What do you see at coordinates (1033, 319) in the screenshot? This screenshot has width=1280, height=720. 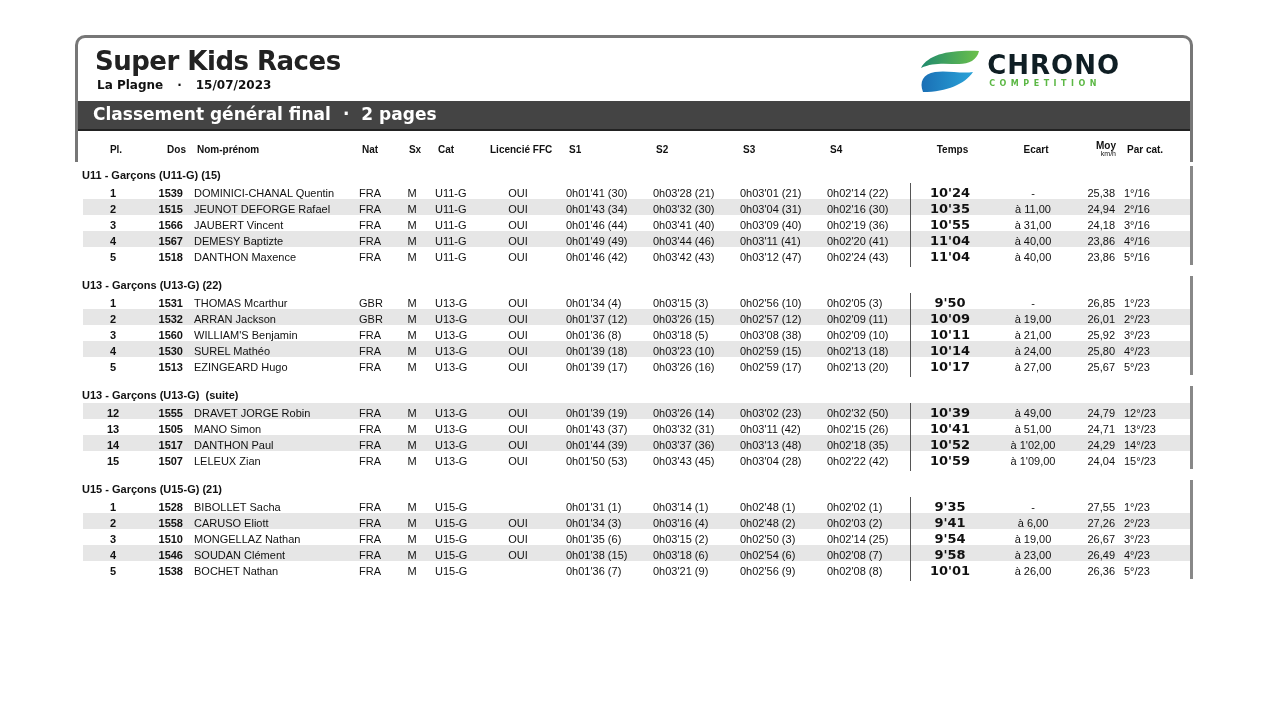 I see `gap-cell-text: à 19,00` at bounding box center [1033, 319].